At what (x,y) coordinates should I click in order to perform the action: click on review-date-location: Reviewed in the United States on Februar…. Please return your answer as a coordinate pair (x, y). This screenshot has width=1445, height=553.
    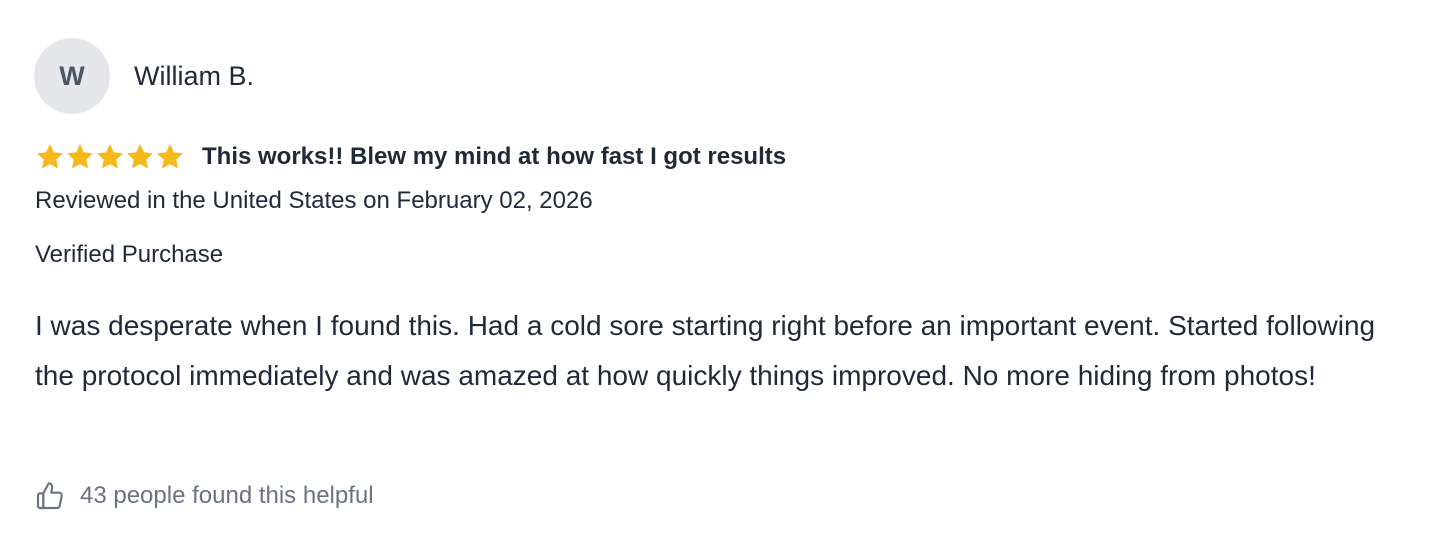
    Looking at the image, I should click on (314, 200).